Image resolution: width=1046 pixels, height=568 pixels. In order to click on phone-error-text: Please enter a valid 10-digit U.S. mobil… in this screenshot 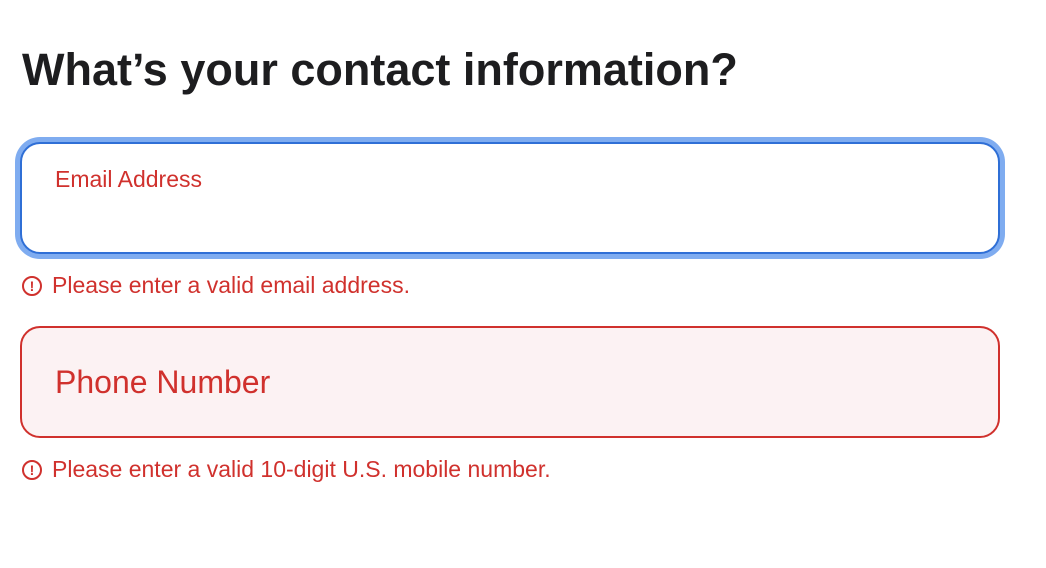, I will do `click(301, 469)`.